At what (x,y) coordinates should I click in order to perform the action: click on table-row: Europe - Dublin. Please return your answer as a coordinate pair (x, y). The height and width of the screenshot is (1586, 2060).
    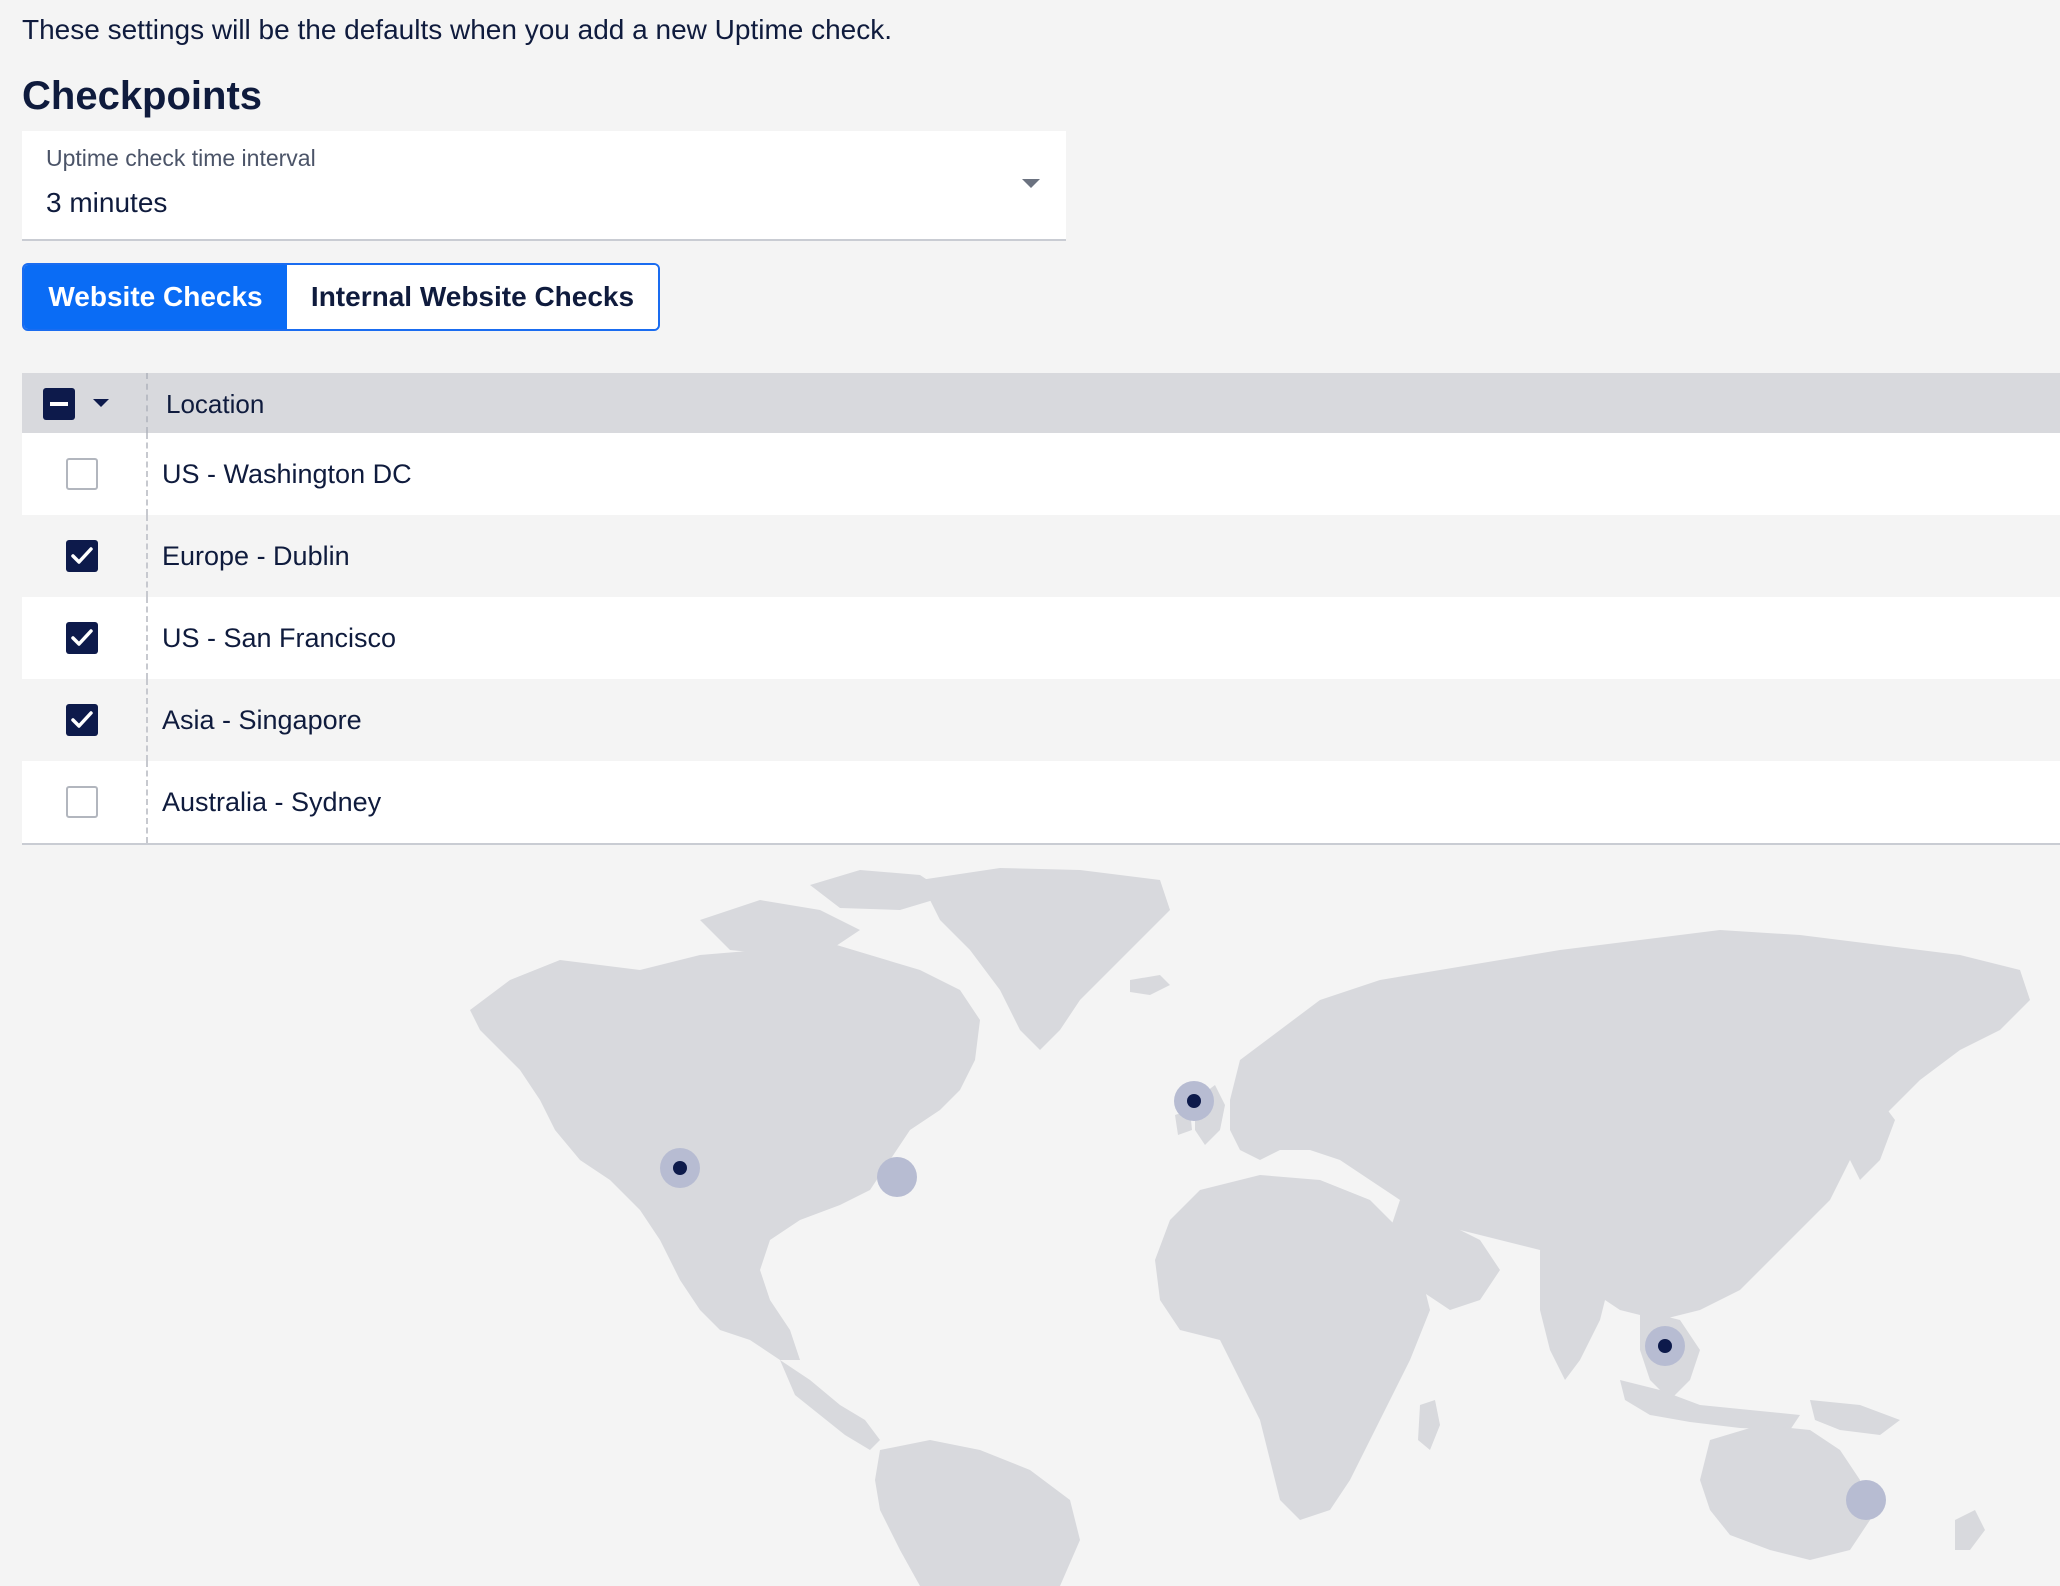
    Looking at the image, I should click on (1041, 556).